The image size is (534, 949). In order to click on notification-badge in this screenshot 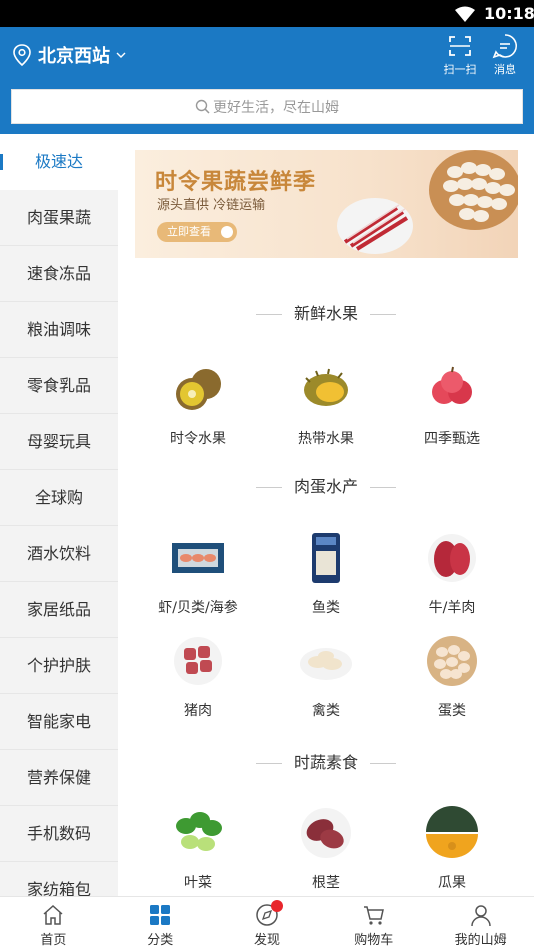, I will do `click(276, 906)`.